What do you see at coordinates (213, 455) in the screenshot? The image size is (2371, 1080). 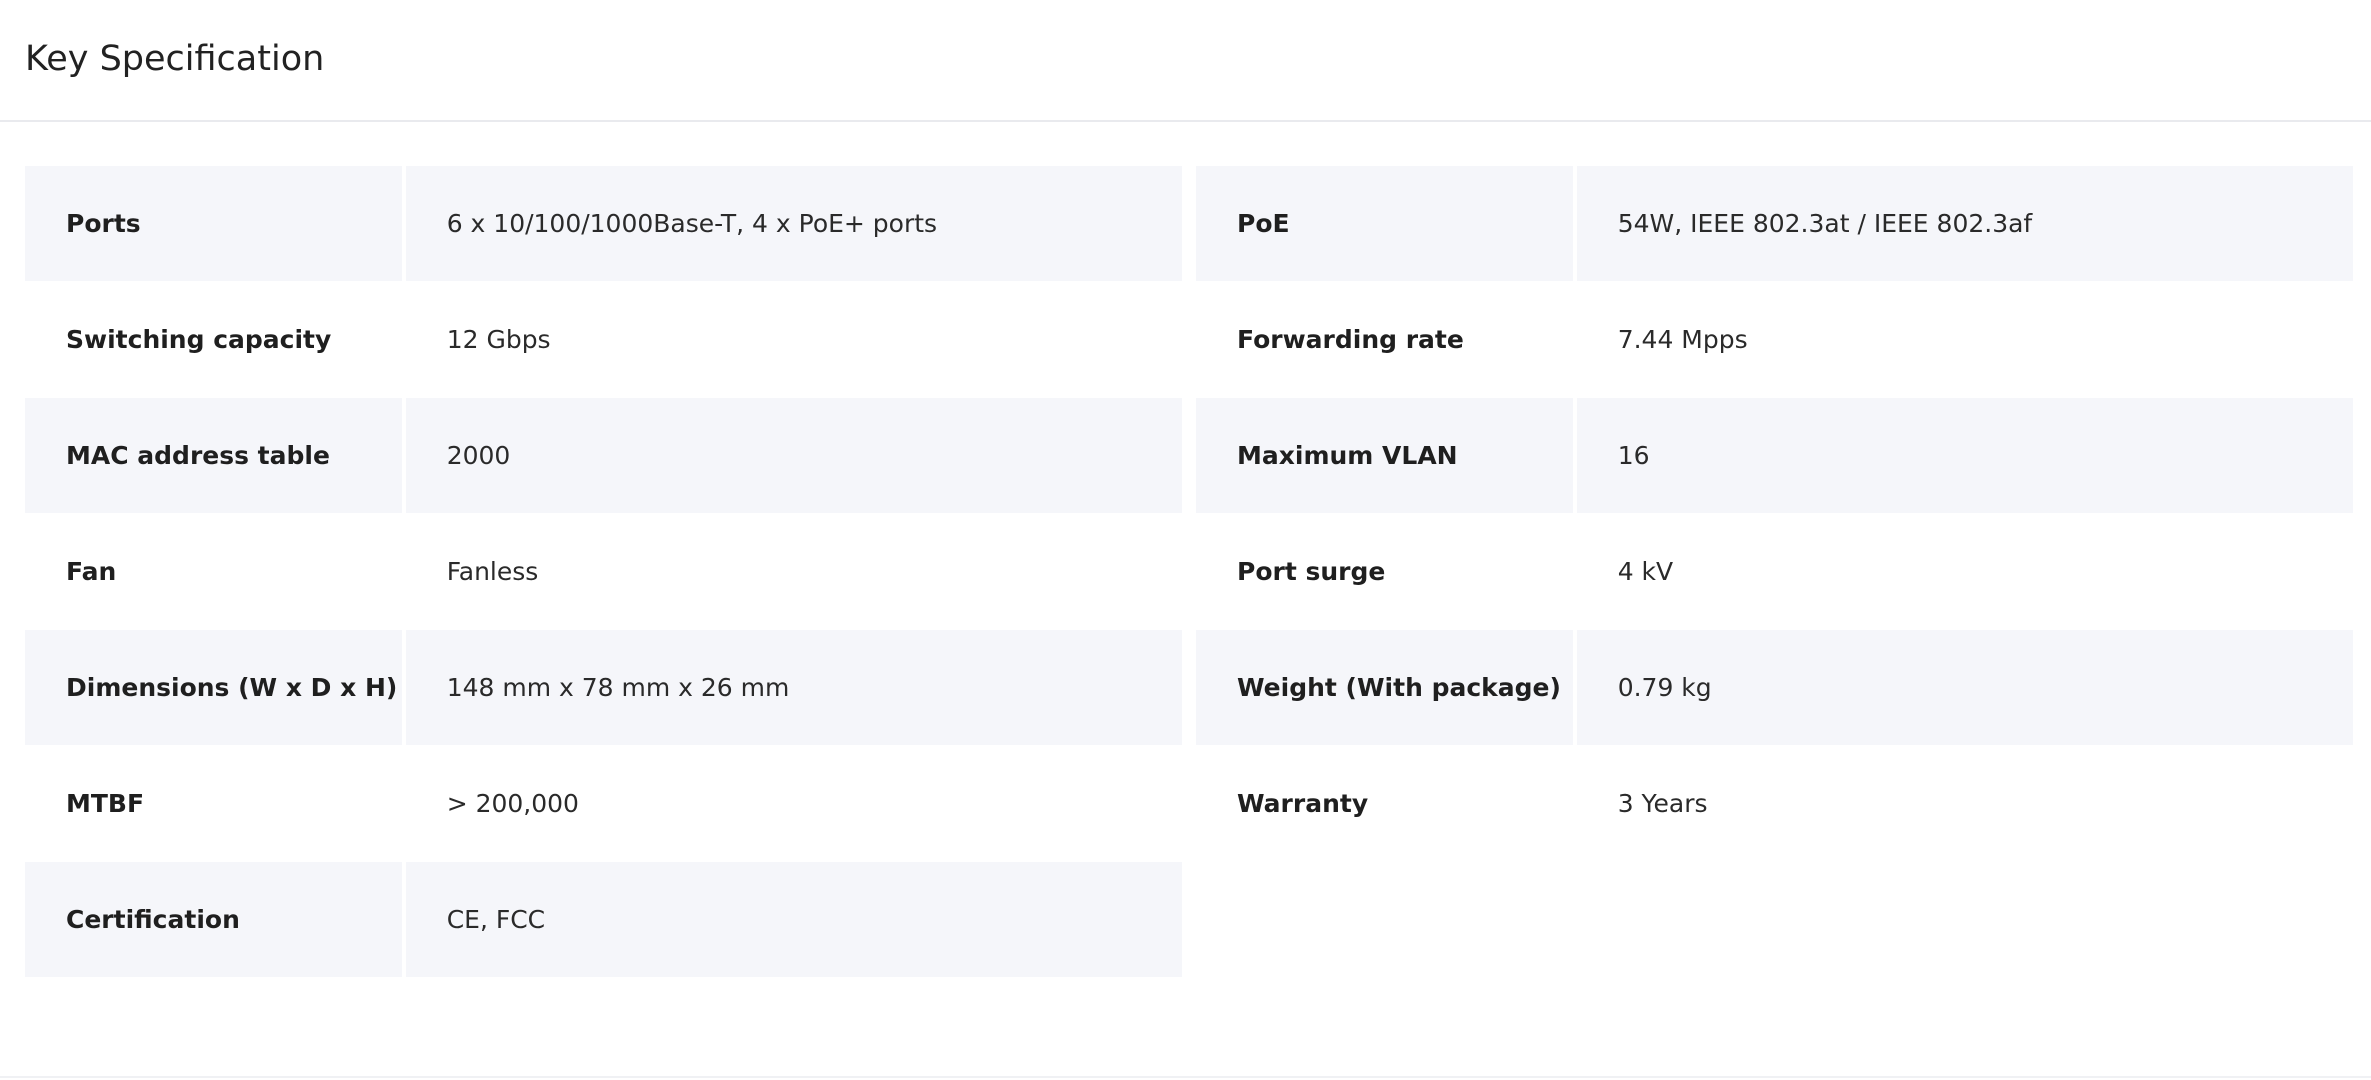 I see `spec-label: MAC address table` at bounding box center [213, 455].